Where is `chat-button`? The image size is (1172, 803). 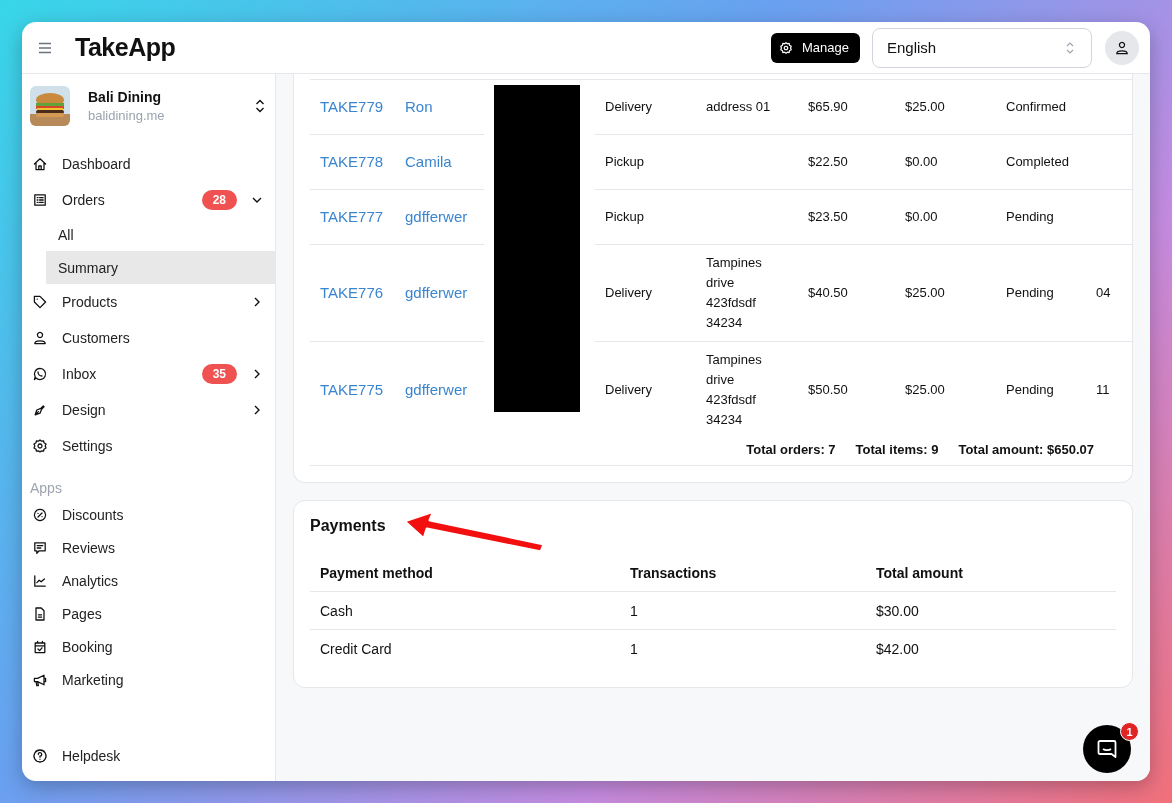 chat-button is located at coordinates (1107, 749).